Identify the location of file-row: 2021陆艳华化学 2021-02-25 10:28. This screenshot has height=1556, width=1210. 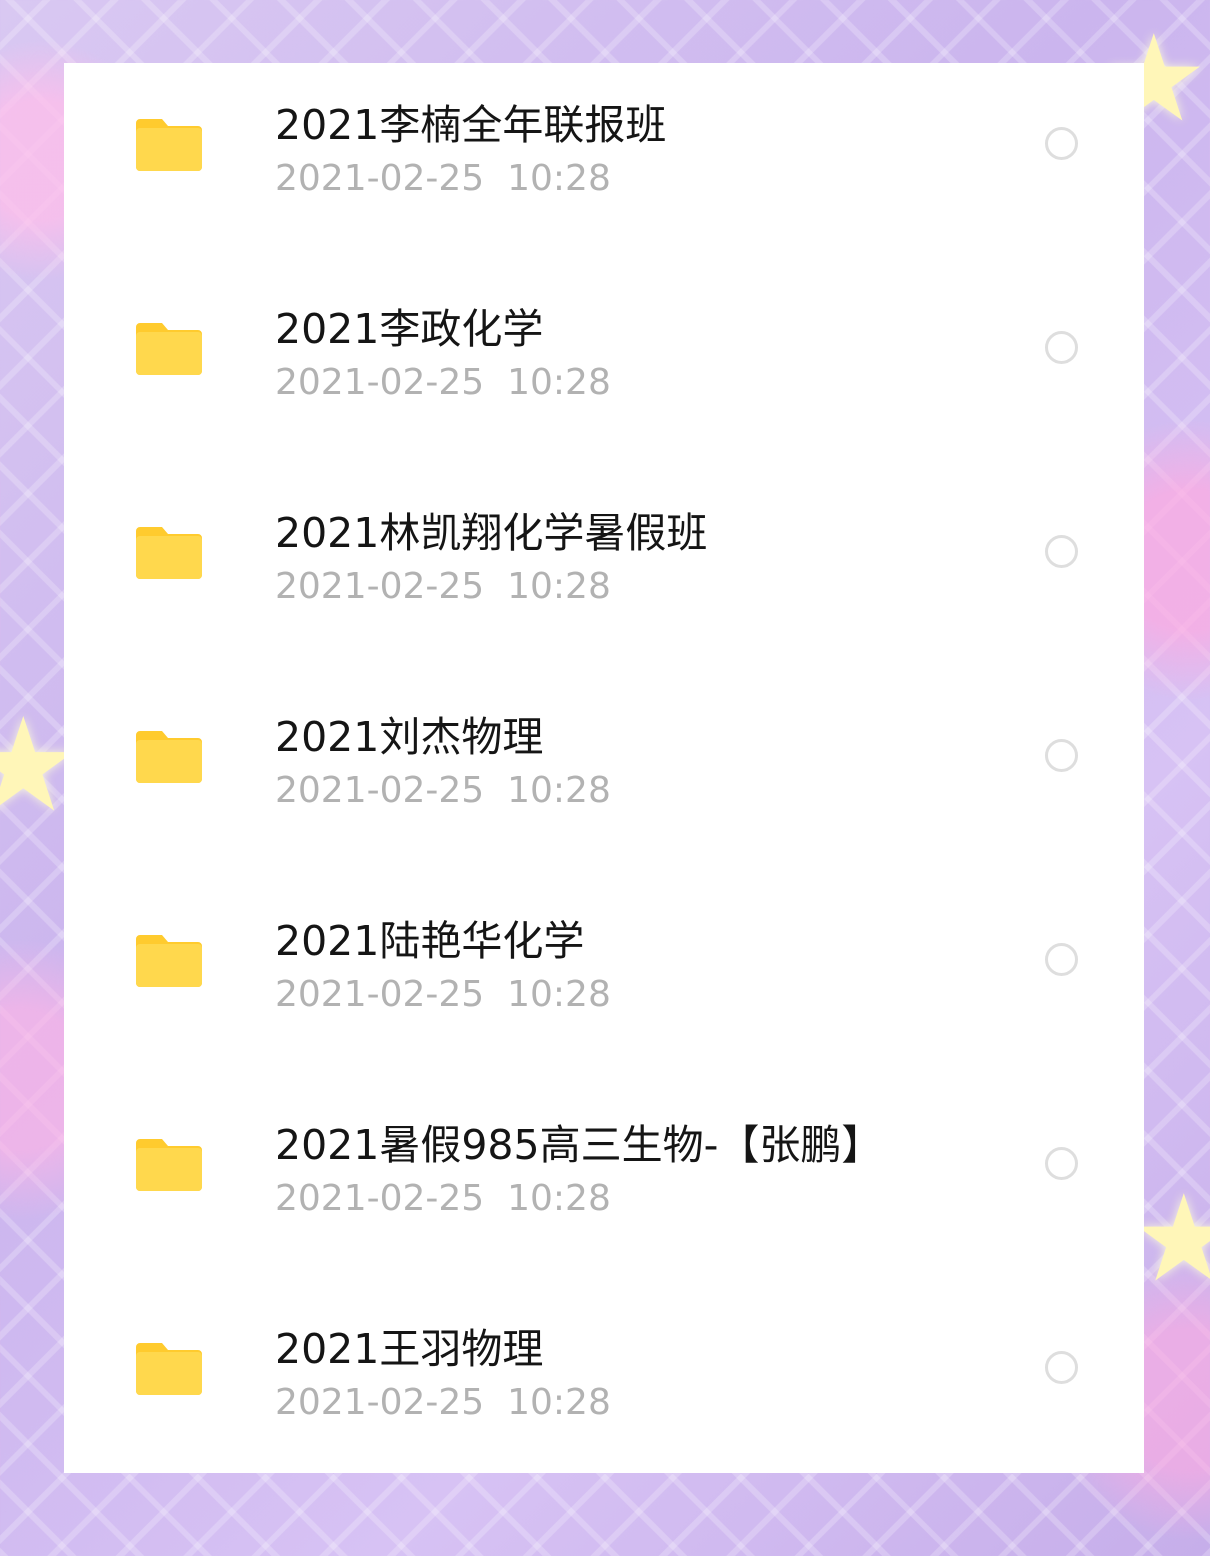
(604, 981).